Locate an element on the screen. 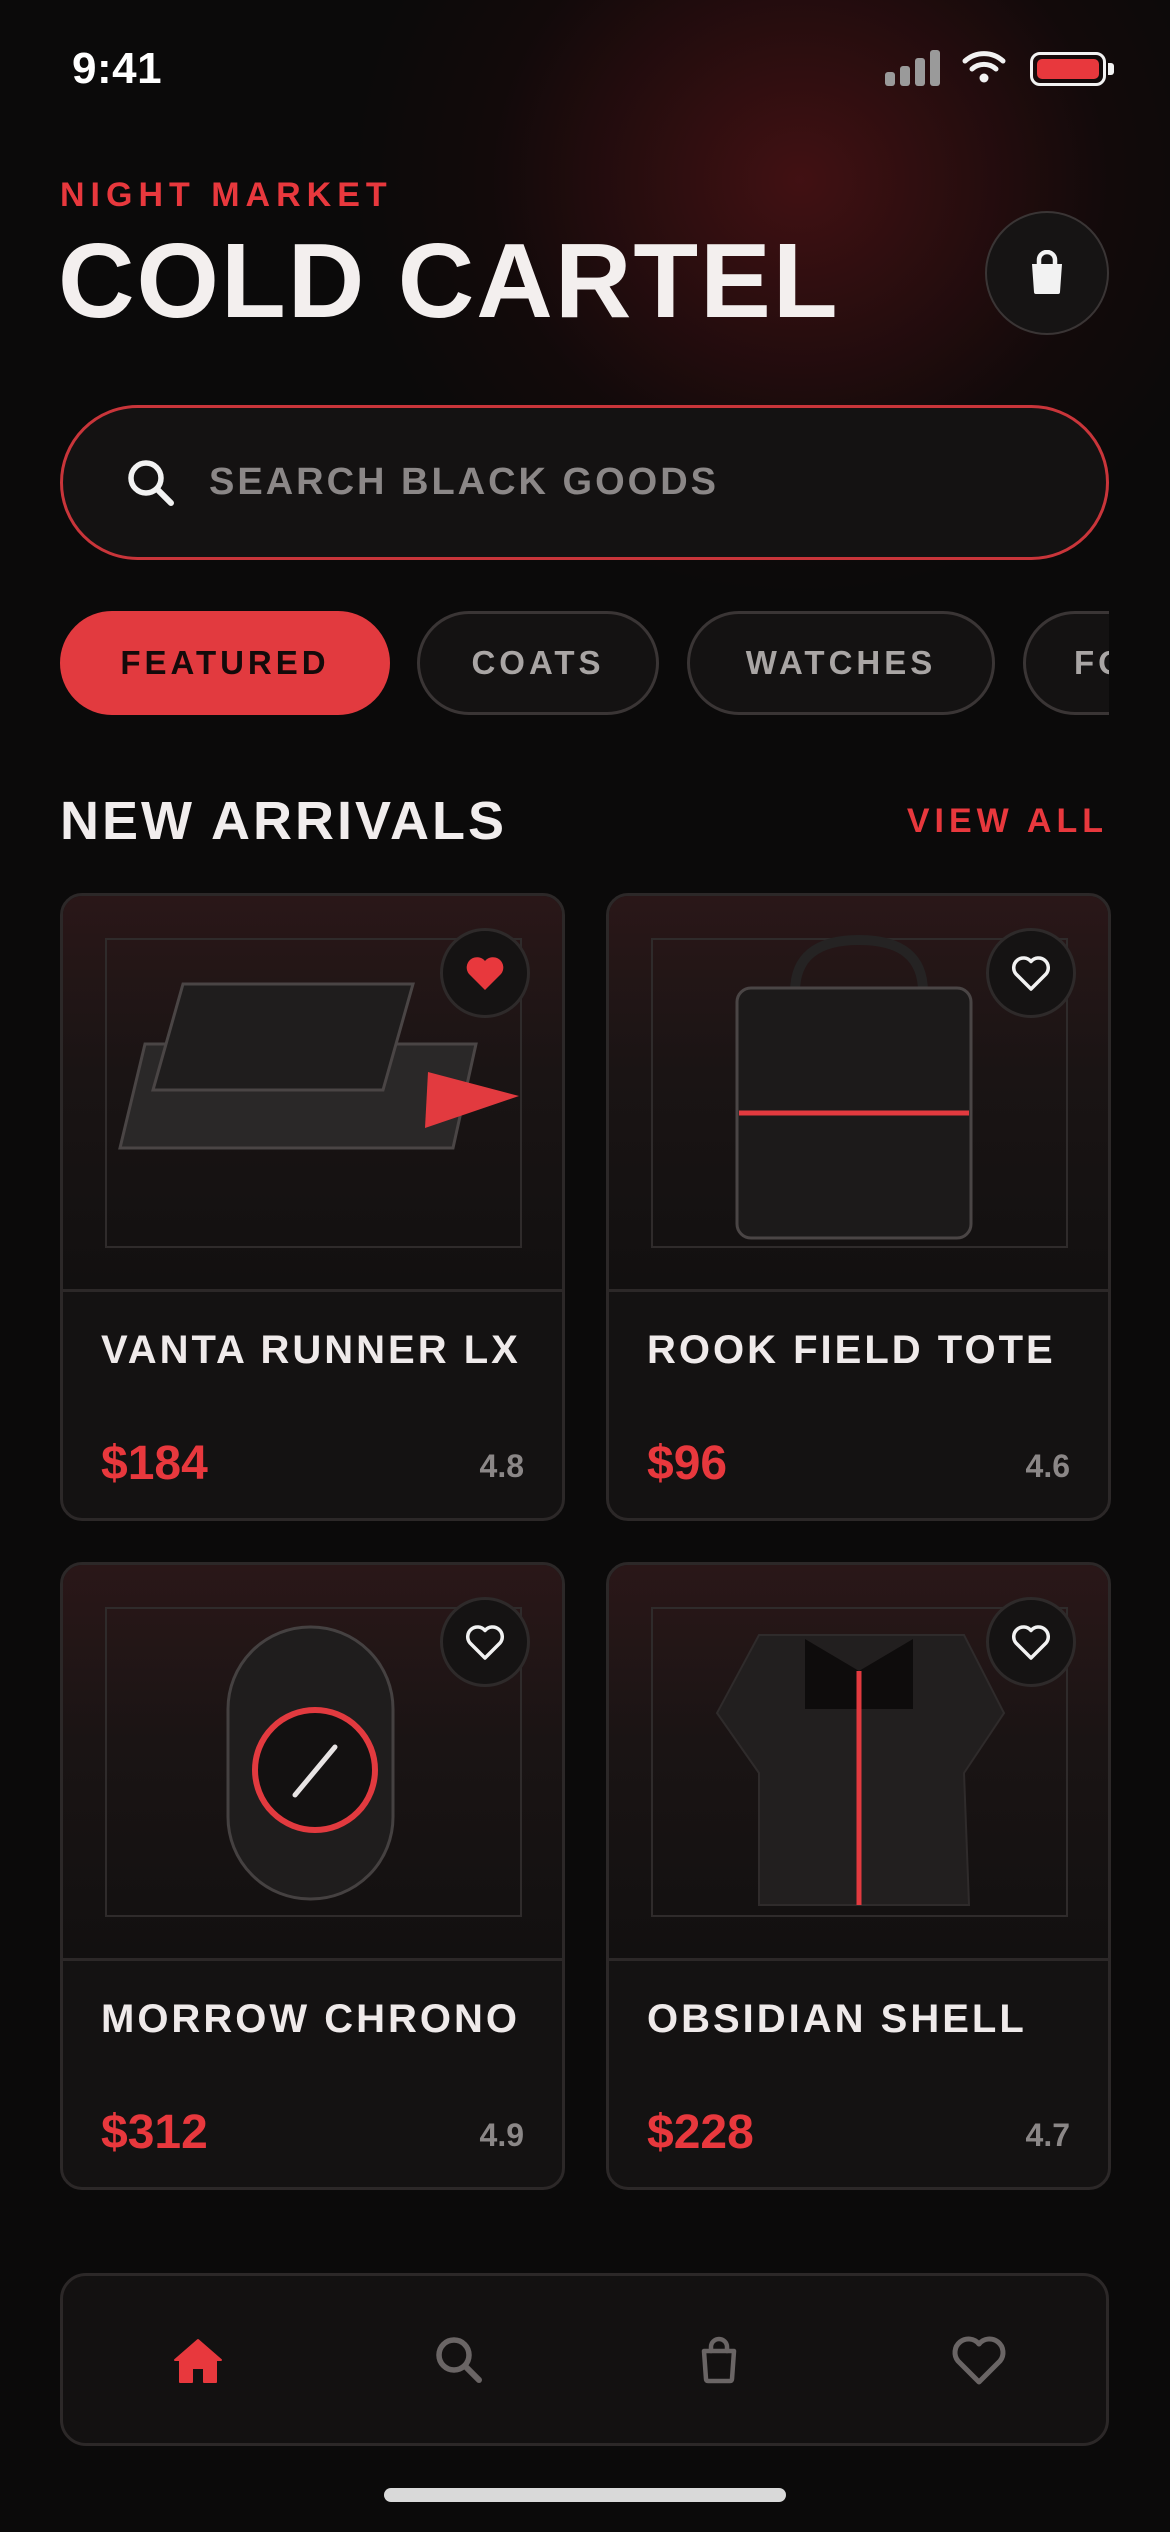 This screenshot has width=1170, height=2532. product-price: $312 is located at coordinates (154, 2132).